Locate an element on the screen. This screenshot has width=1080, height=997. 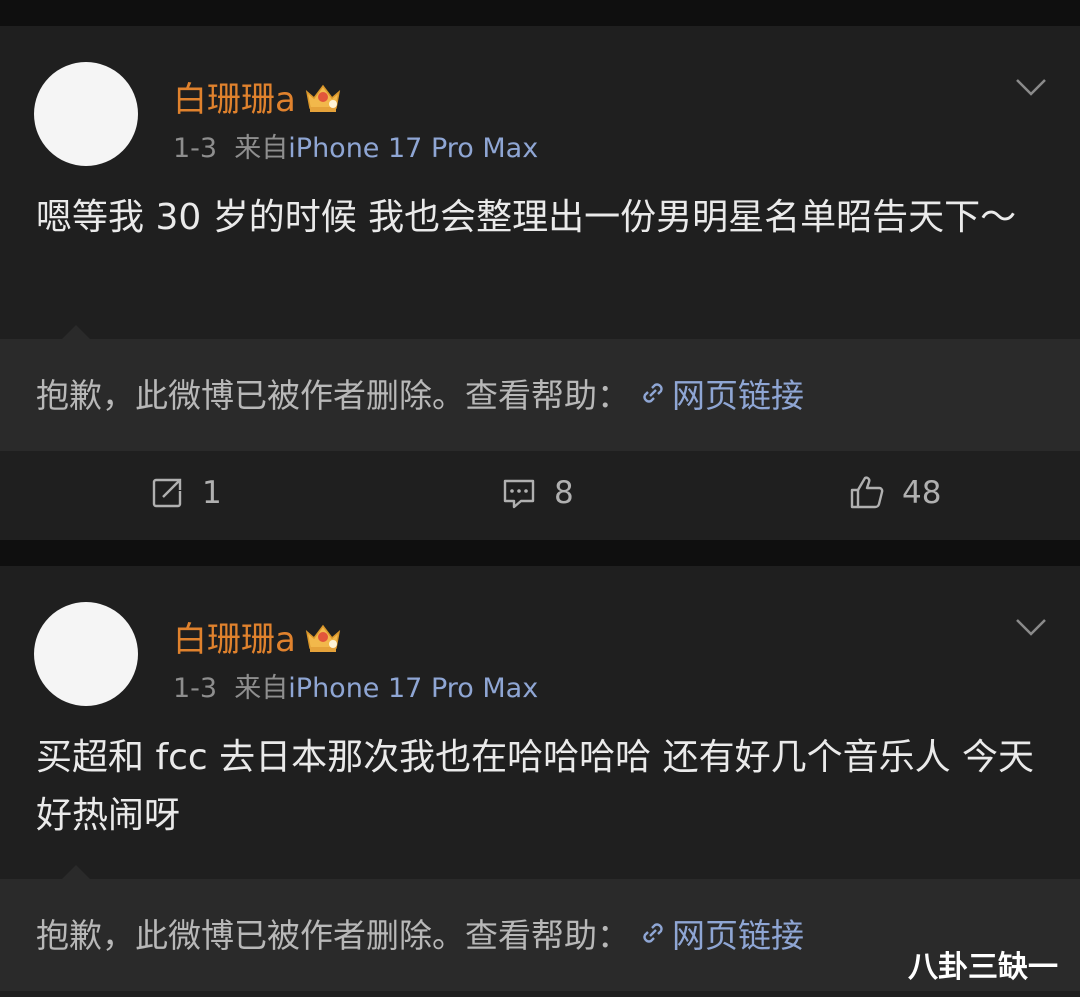
action-bar: 1 8 48 is located at coordinates (540, 494).